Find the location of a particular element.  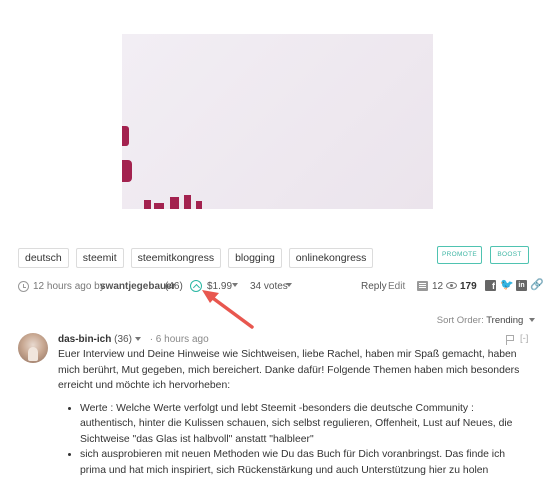

comment-author: das-bin-ich is located at coordinates (84, 339).